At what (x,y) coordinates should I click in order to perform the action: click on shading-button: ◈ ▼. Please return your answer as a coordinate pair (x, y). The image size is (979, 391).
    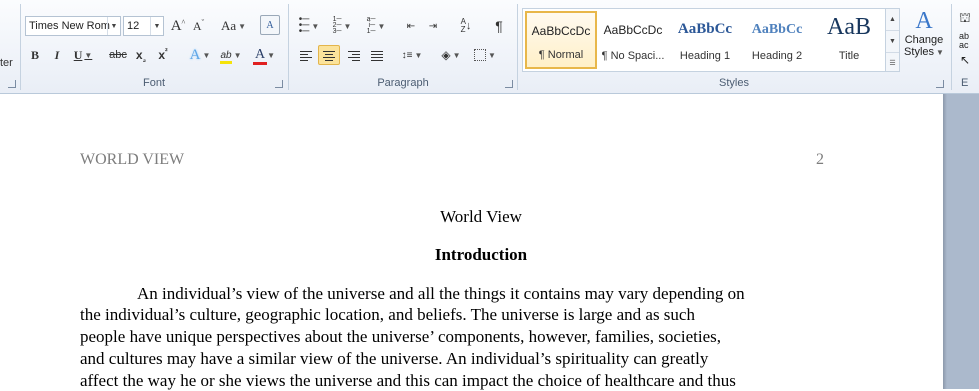
    Looking at the image, I should click on (451, 55).